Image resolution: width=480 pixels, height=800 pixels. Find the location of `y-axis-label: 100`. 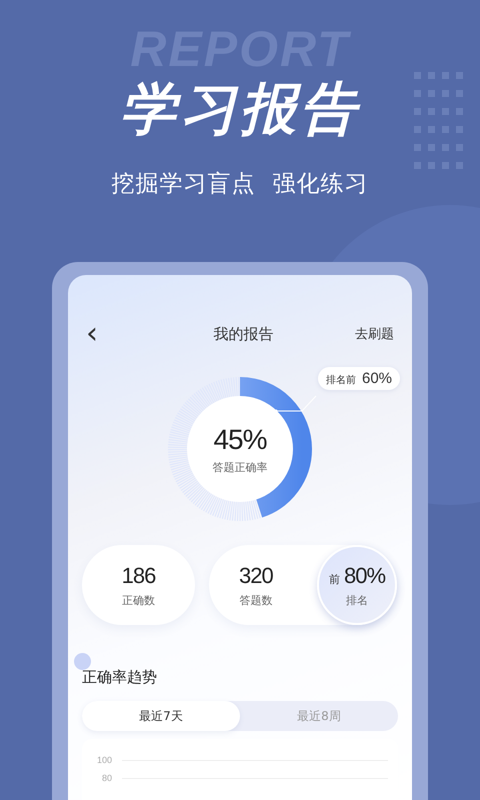

y-axis-label: 100 is located at coordinates (104, 760).